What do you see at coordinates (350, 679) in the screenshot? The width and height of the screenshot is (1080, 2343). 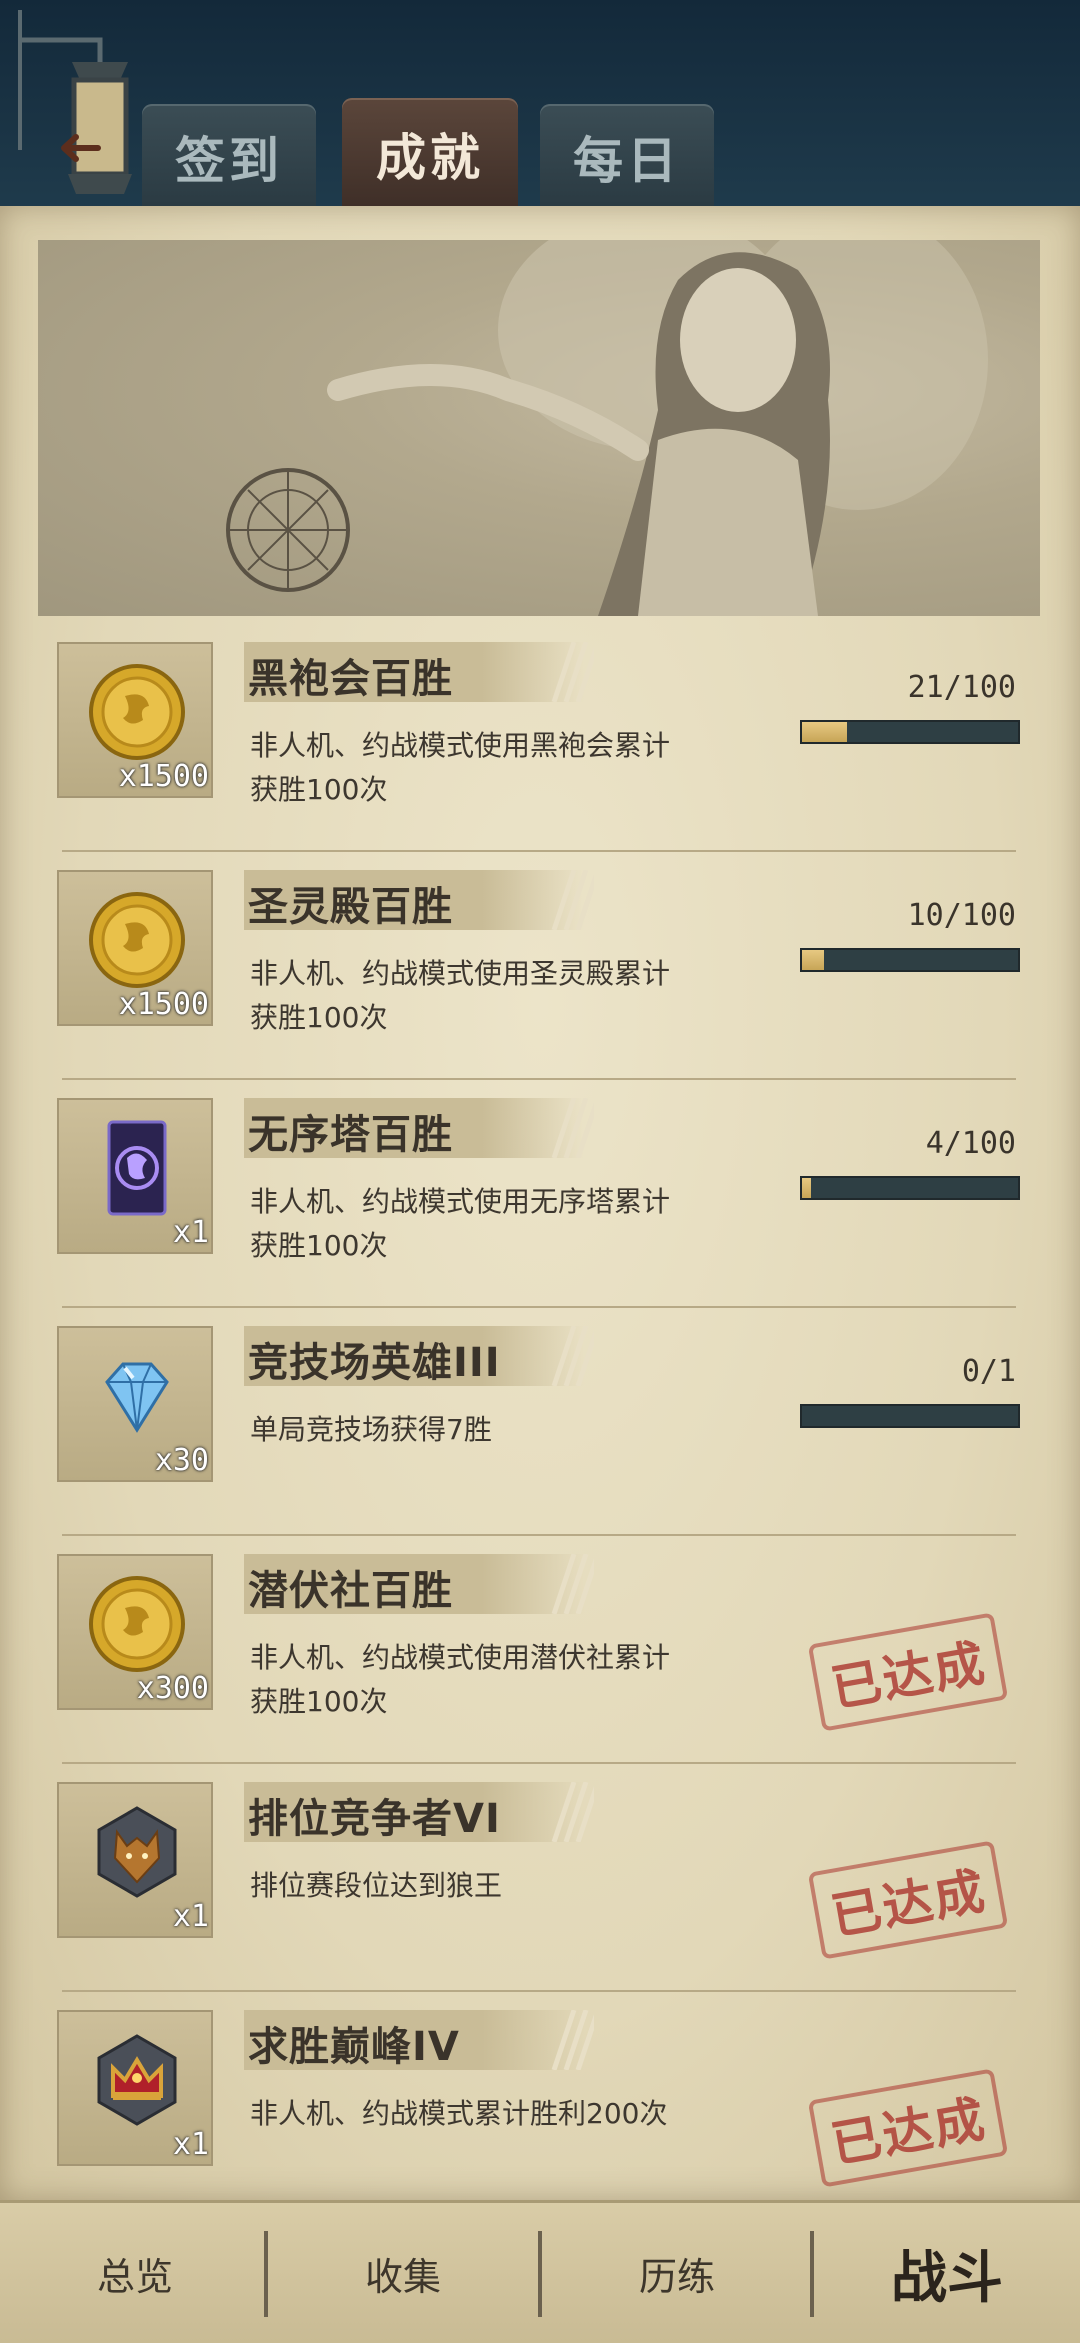 I see `achievement-title: 黑袍会百胜` at bounding box center [350, 679].